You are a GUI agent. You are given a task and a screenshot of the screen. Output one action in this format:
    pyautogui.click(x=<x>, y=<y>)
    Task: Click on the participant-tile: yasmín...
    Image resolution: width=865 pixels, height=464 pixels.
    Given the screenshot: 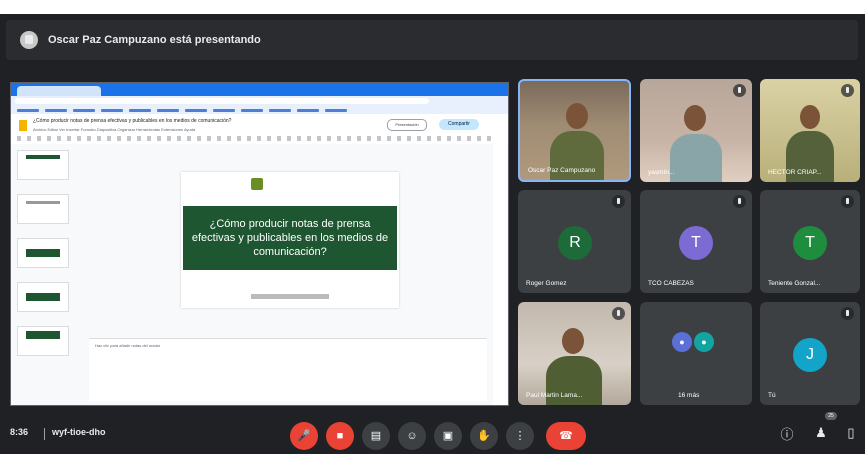 What is the action you would take?
    pyautogui.click(x=696, y=130)
    